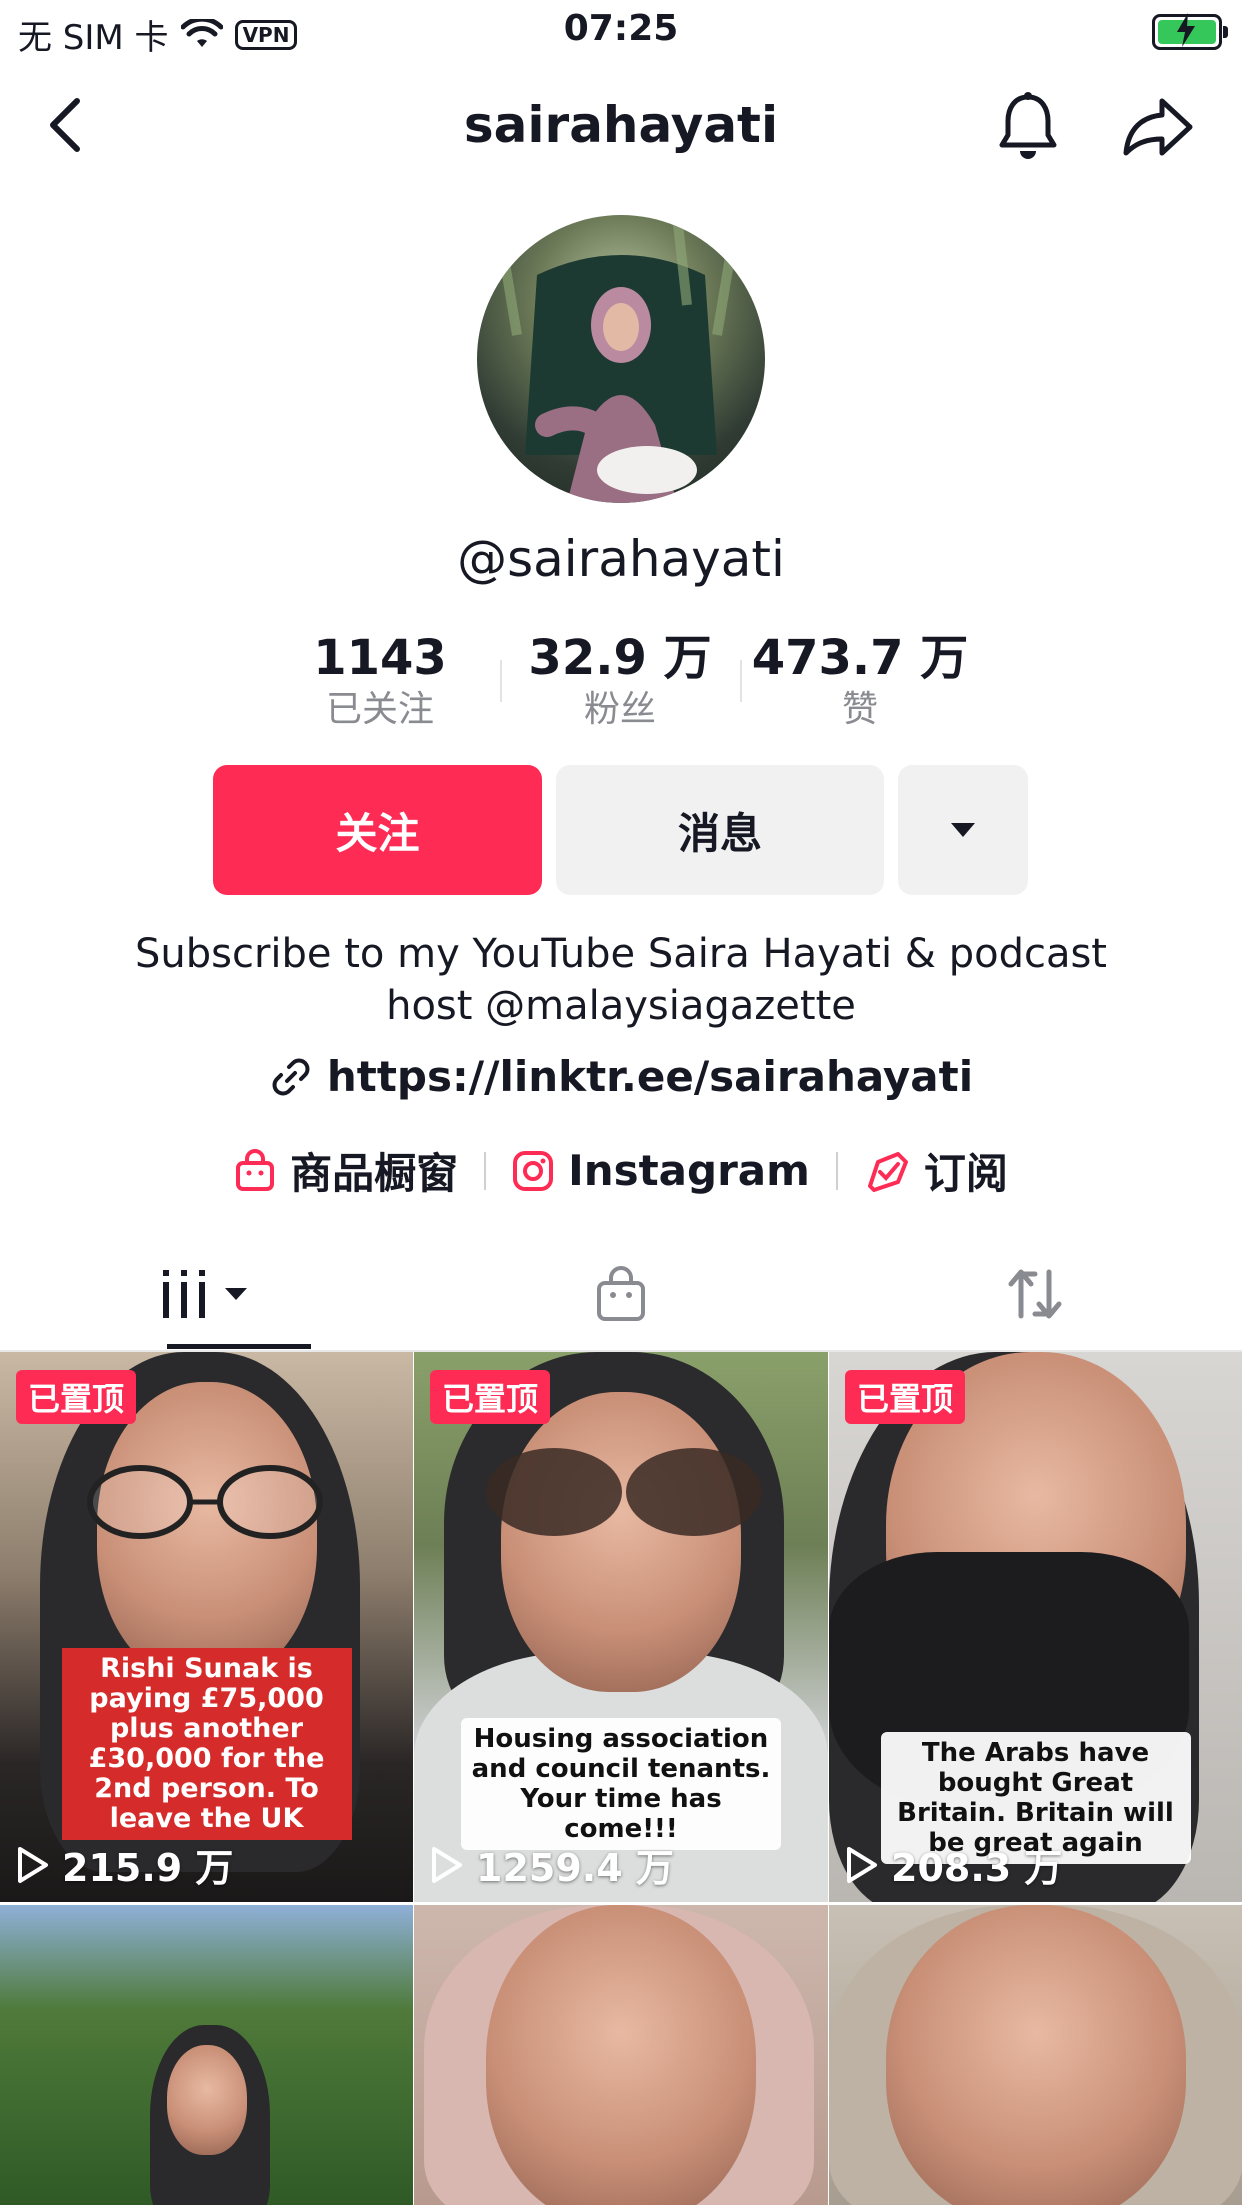 The height and width of the screenshot is (2208, 1242). Describe the element at coordinates (148, 1868) in the screenshot. I see `view-count-text: 215.9 万` at that location.